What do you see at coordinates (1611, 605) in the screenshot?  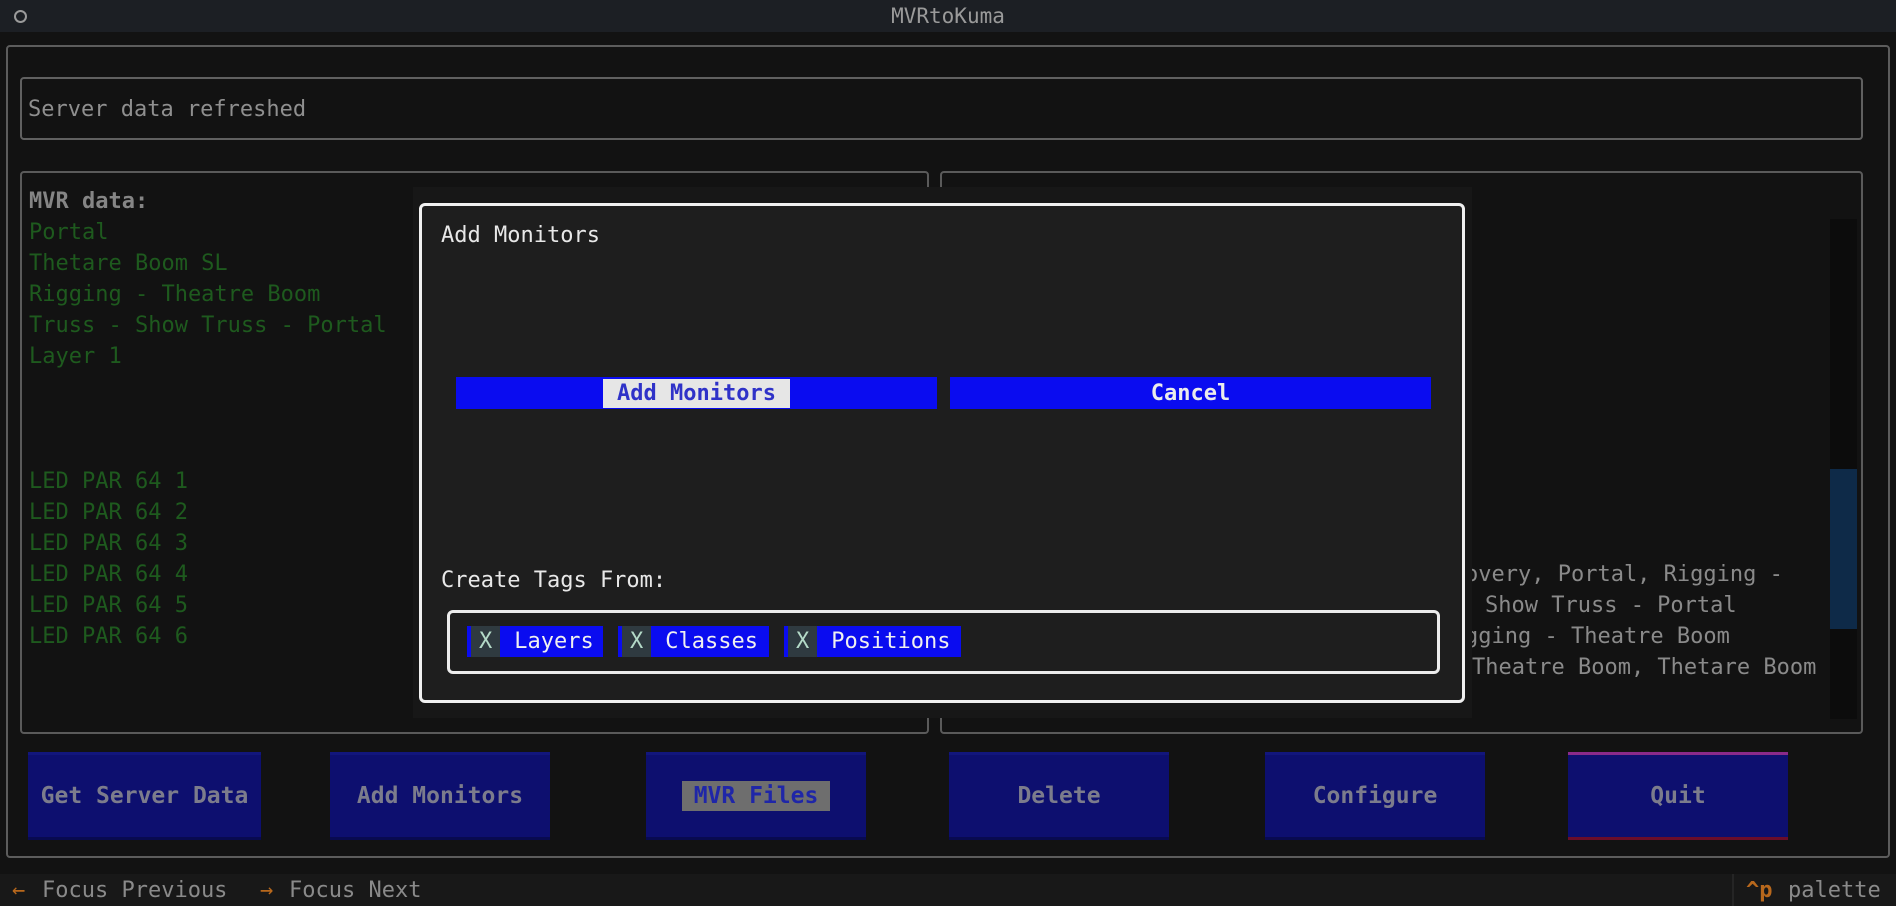 I see `server-line: Show Truss - Portal` at bounding box center [1611, 605].